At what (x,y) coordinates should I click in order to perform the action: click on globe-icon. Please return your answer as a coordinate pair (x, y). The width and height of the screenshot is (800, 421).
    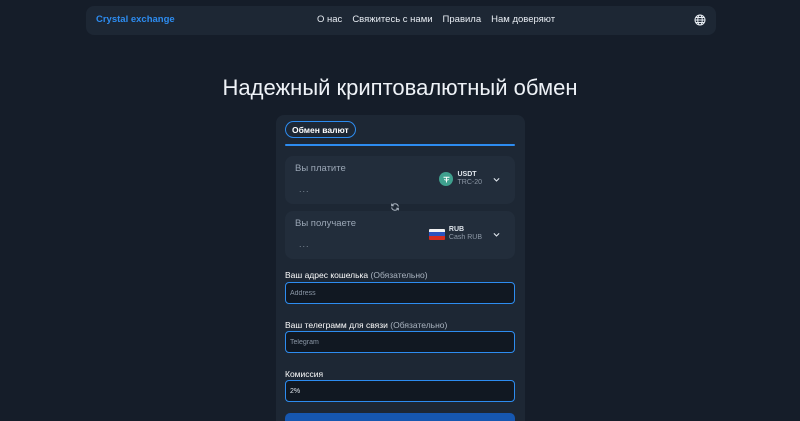
    Looking at the image, I should click on (700, 20).